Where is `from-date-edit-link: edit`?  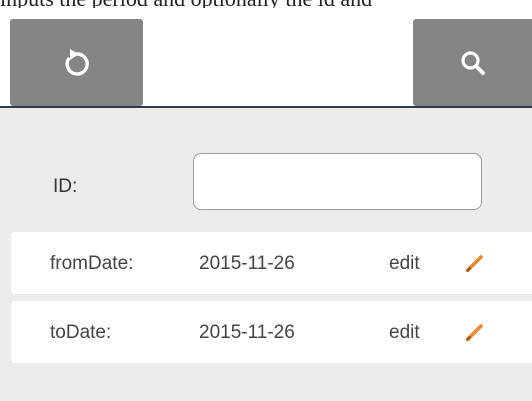
from-date-edit-link: edit is located at coordinates (404, 264).